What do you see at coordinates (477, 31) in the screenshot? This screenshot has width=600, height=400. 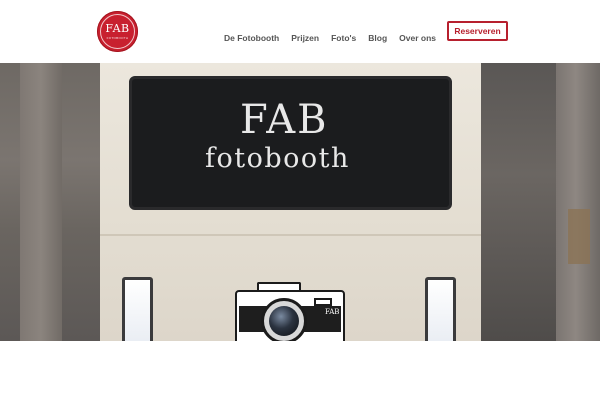 I see `reserveren-button: Reserveren` at bounding box center [477, 31].